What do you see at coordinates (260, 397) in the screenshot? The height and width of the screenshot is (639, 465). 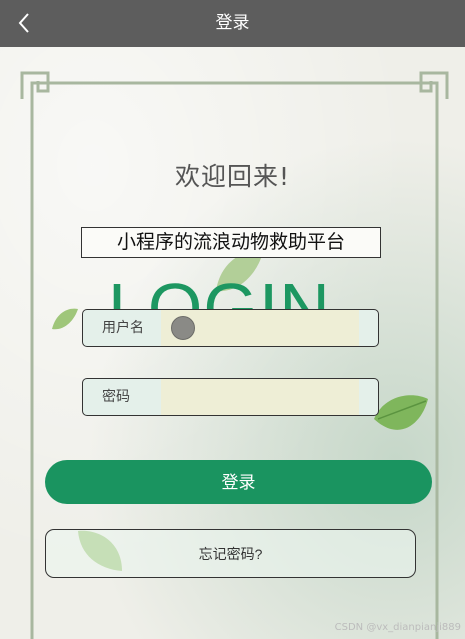 I see `password-input` at bounding box center [260, 397].